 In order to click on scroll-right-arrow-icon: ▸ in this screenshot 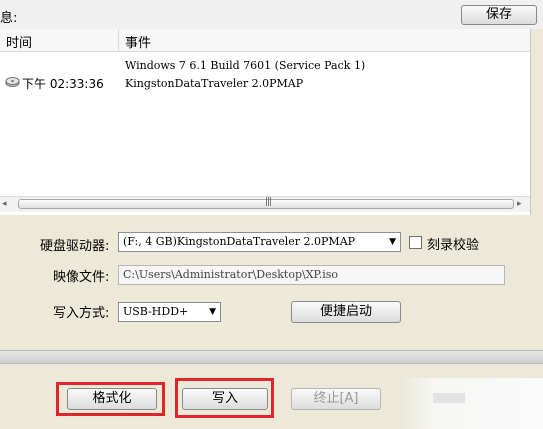, I will do `click(519, 204)`.